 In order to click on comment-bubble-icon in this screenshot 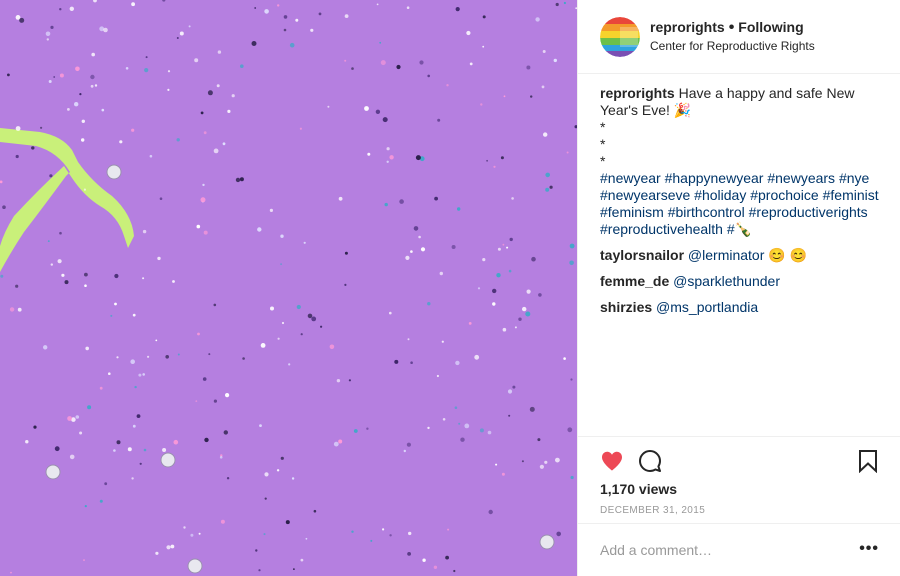, I will do `click(651, 462)`.